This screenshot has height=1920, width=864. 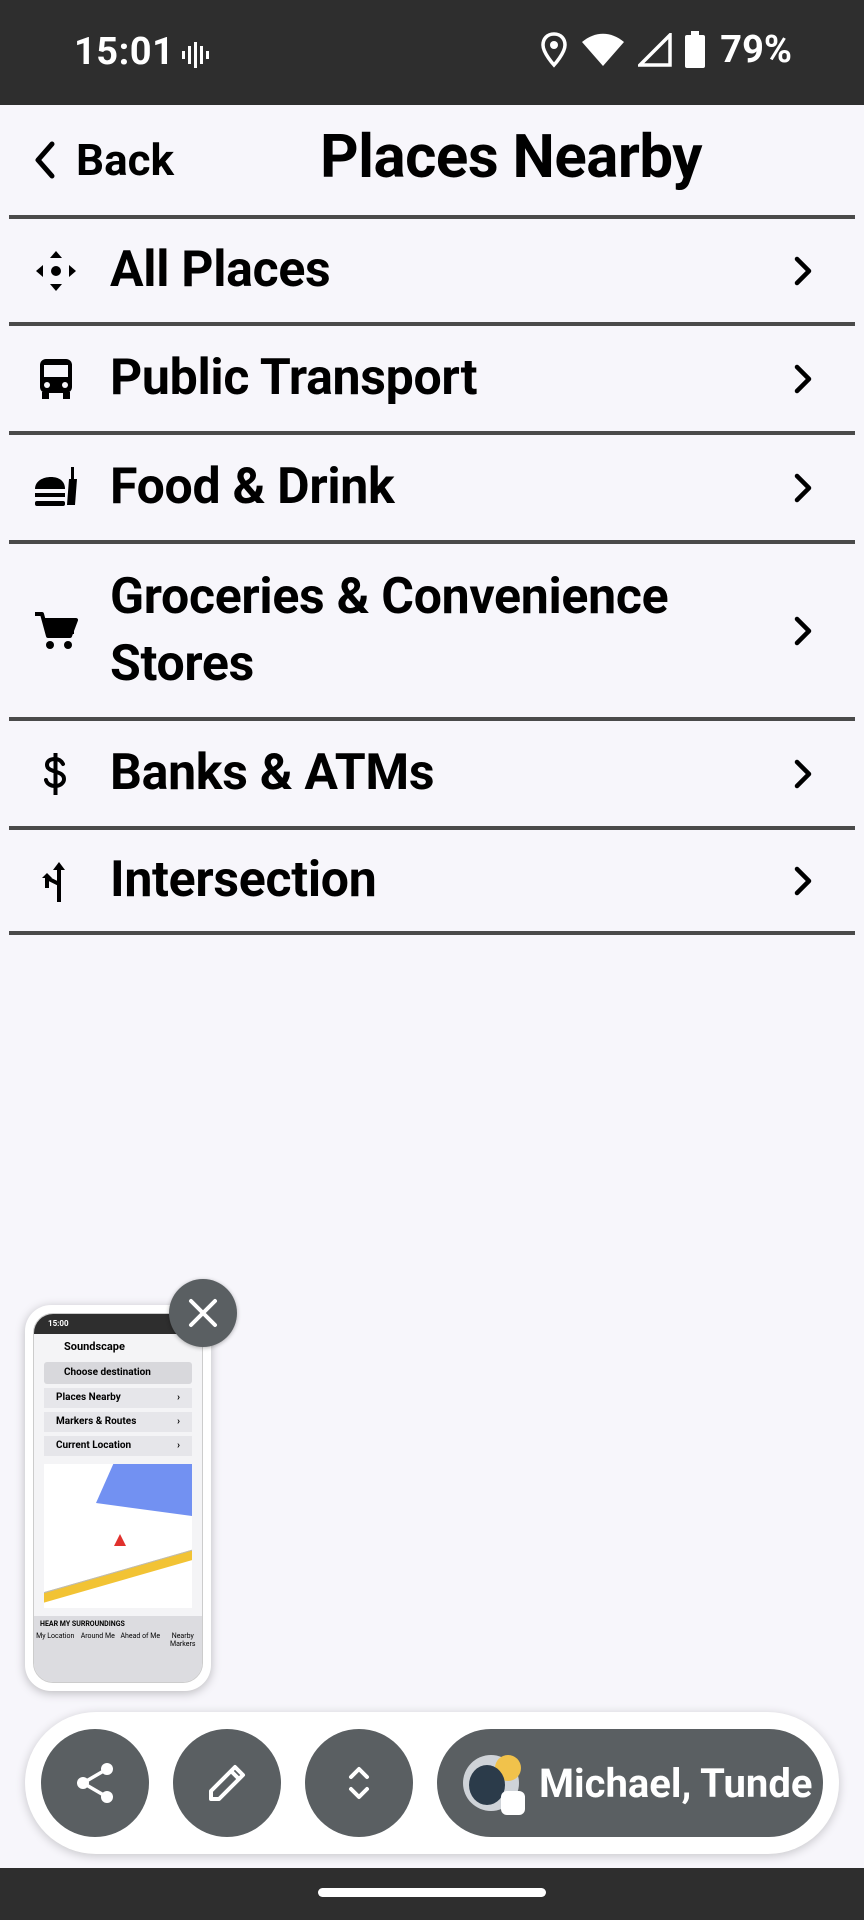 I want to click on preview-map-water, so click(x=144, y=1490).